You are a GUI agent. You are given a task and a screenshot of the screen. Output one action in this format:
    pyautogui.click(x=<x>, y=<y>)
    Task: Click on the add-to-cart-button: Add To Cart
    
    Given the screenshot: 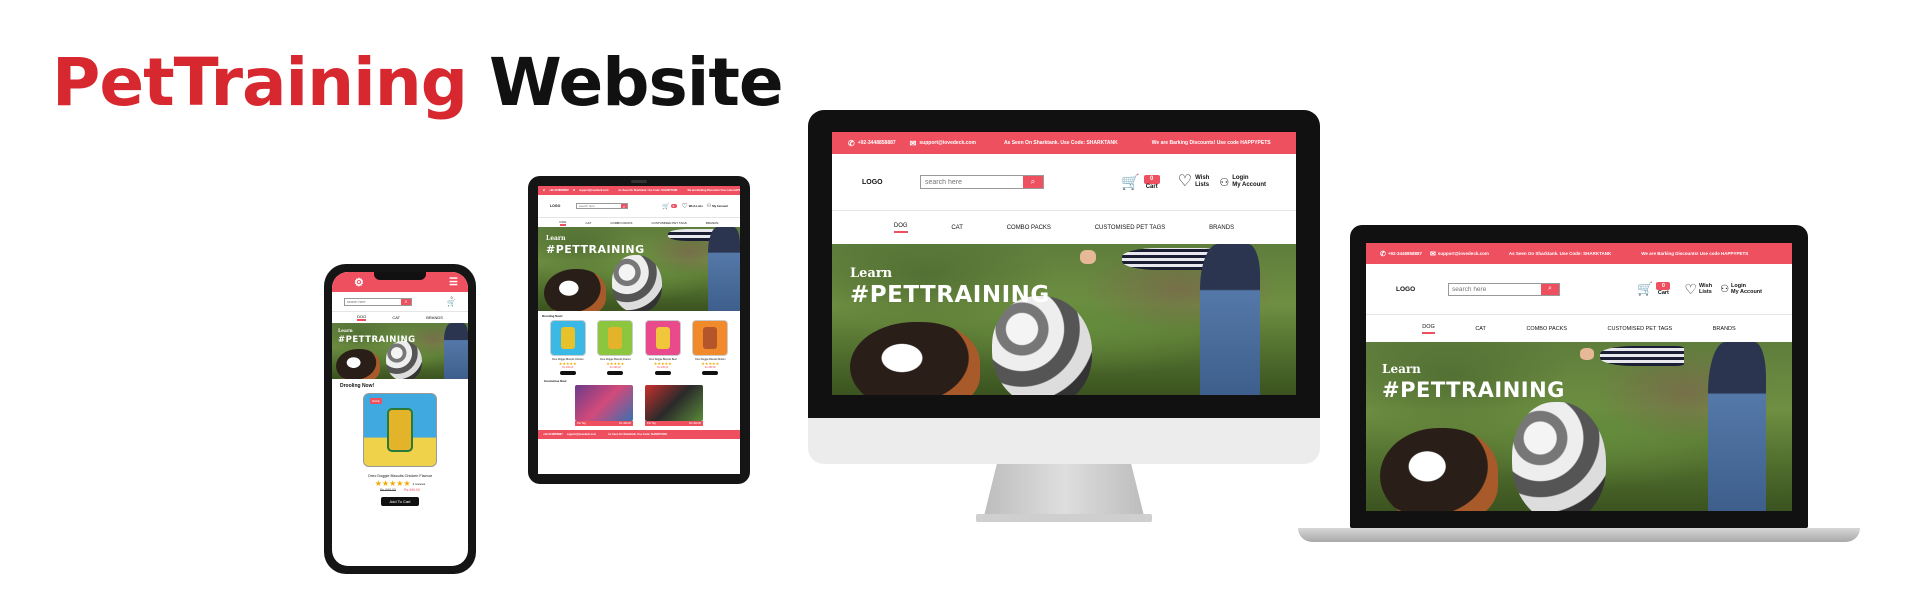 What is the action you would take?
    pyautogui.click(x=400, y=501)
    